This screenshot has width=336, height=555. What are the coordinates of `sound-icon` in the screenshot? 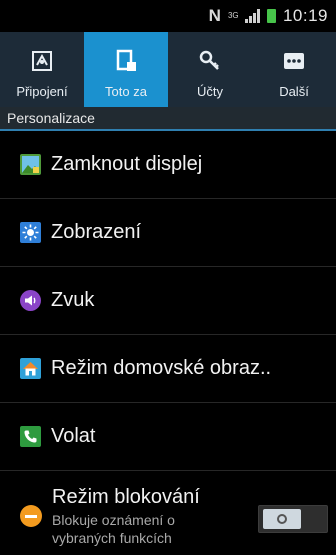 It's located at (30, 300).